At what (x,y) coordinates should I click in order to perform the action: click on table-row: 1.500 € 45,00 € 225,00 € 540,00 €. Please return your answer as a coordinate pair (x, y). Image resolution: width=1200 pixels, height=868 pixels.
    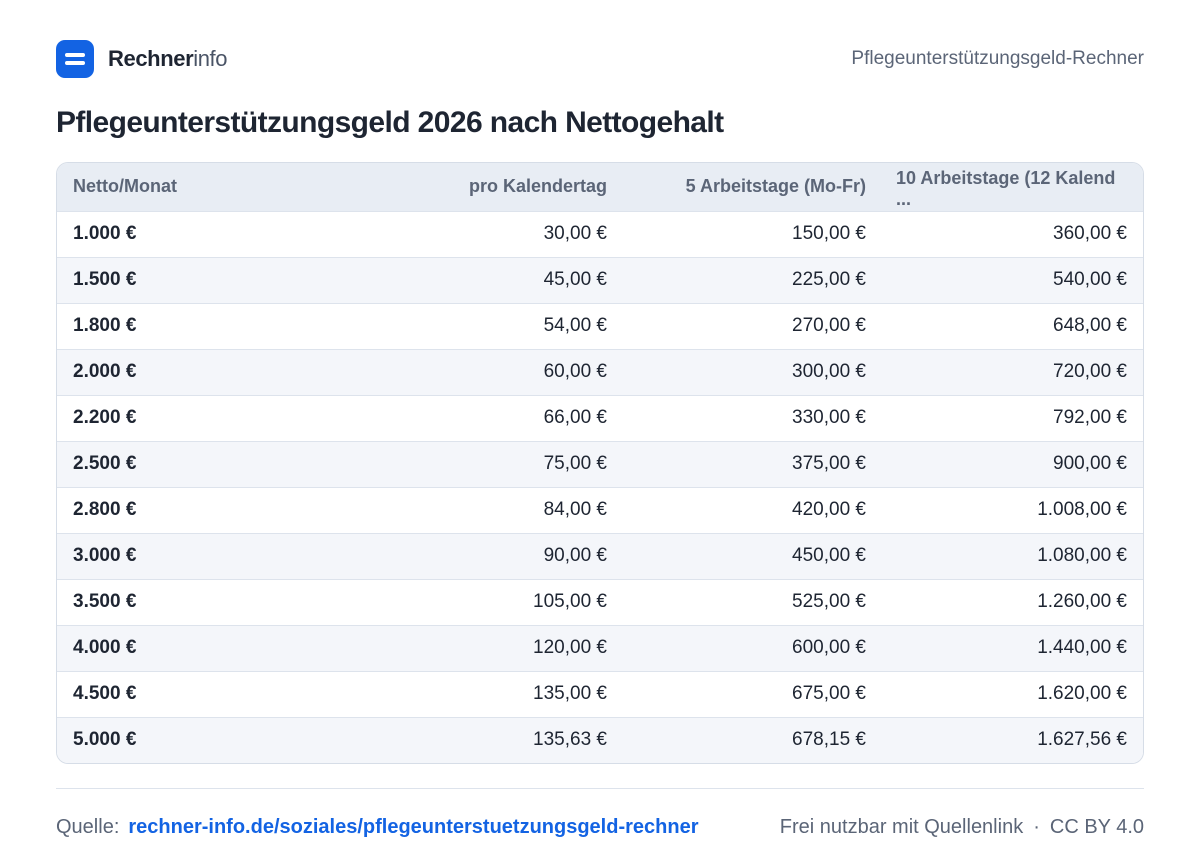
    Looking at the image, I should click on (600, 280).